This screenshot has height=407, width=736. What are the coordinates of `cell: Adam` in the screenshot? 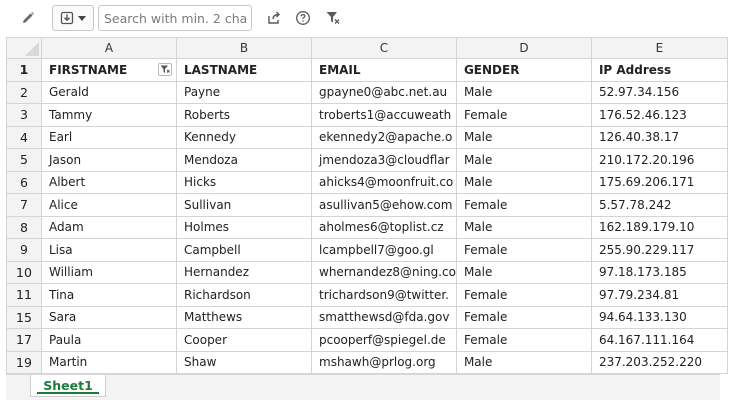 It's located at (109, 227).